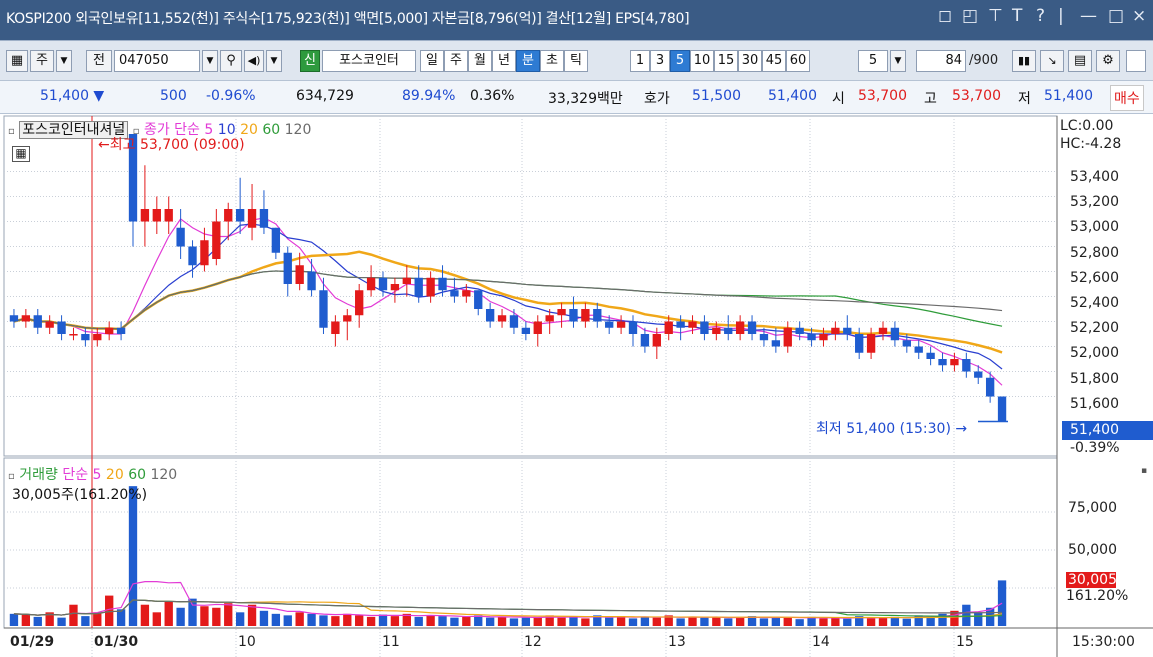 This screenshot has width=1153, height=657. What do you see at coordinates (702, 61) in the screenshot?
I see `interval-button-10: 10` at bounding box center [702, 61].